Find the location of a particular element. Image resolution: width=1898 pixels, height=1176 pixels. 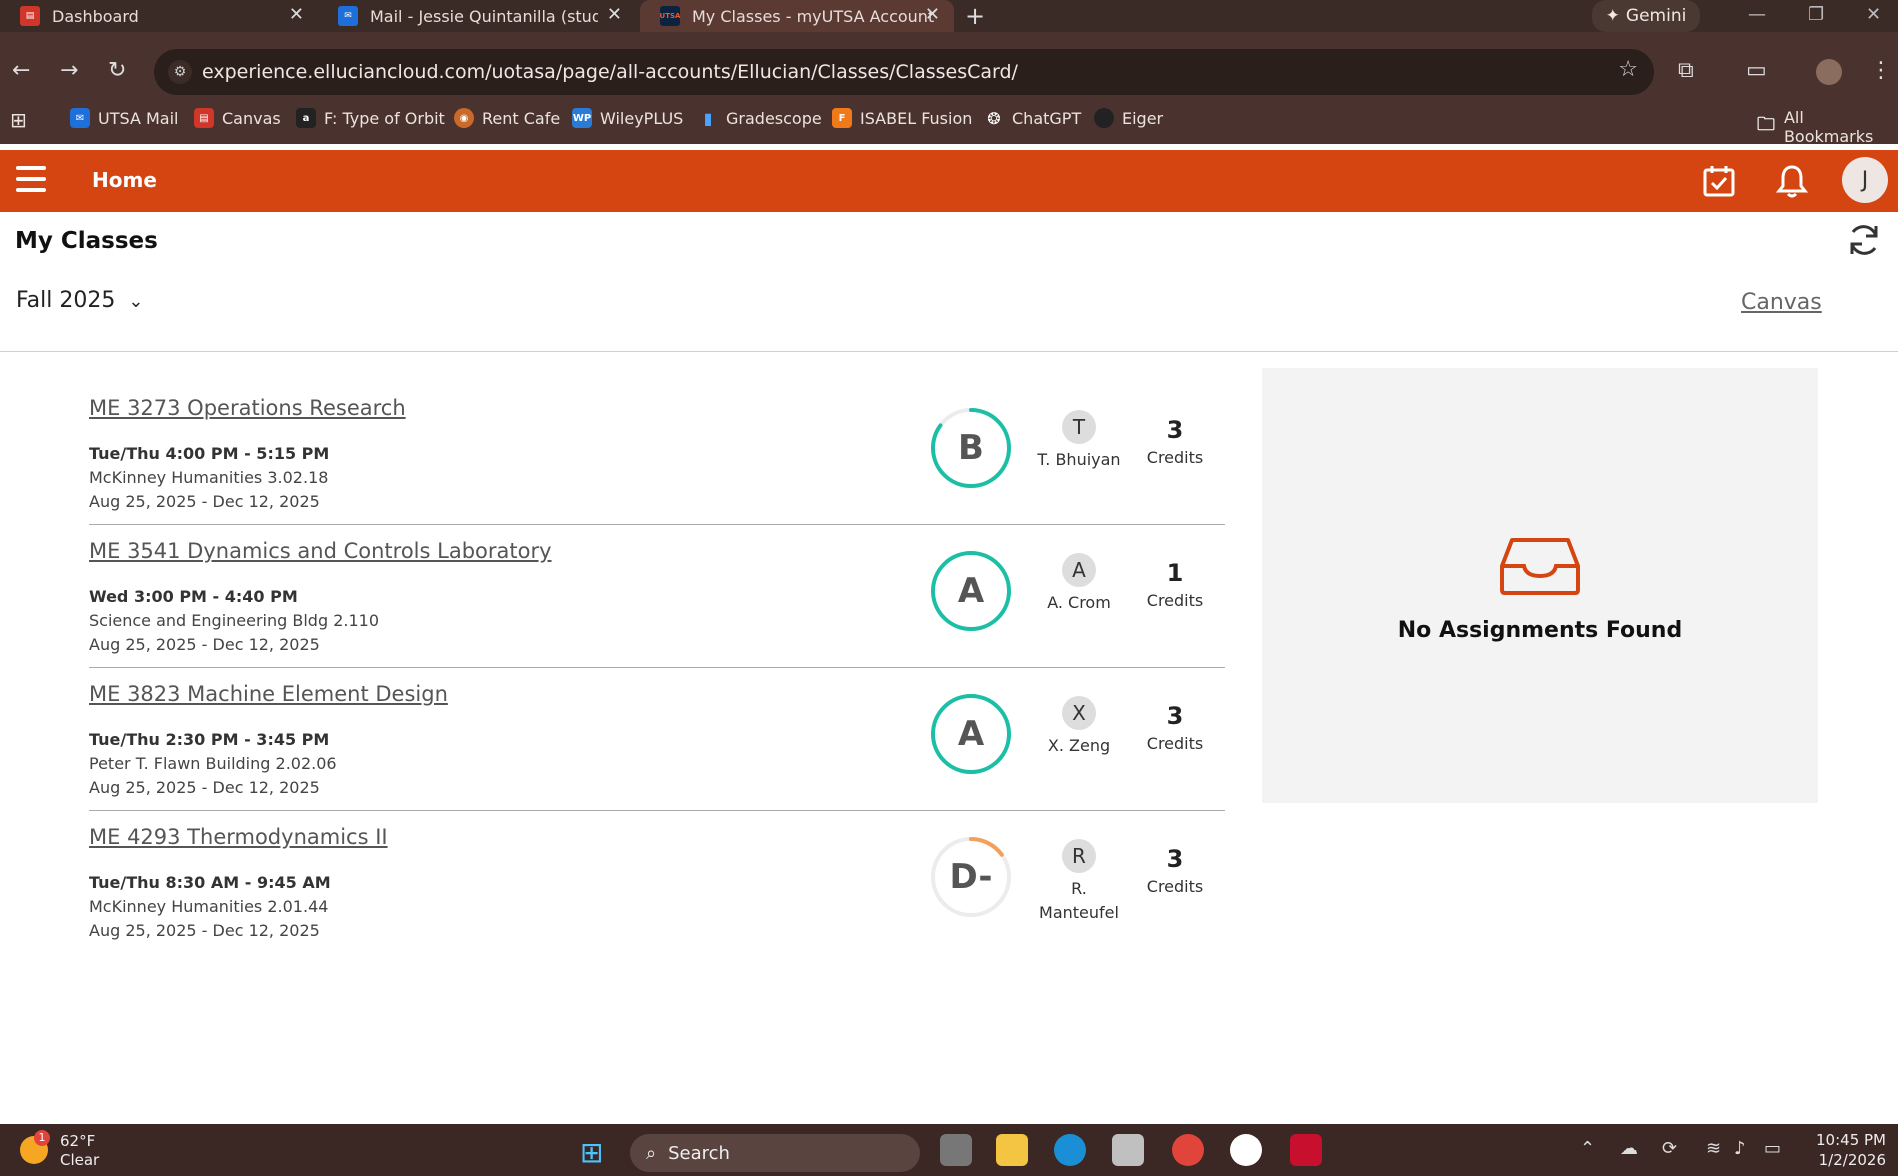

user-avatar: J is located at coordinates (1865, 180).